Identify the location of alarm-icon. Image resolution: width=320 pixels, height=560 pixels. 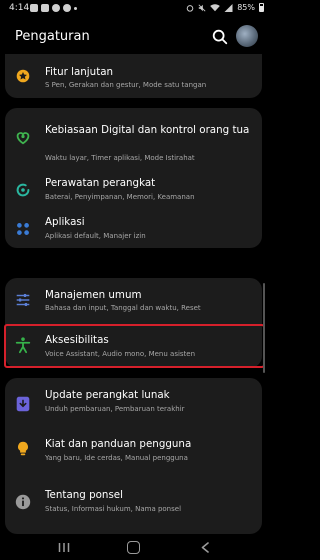
(190, 8).